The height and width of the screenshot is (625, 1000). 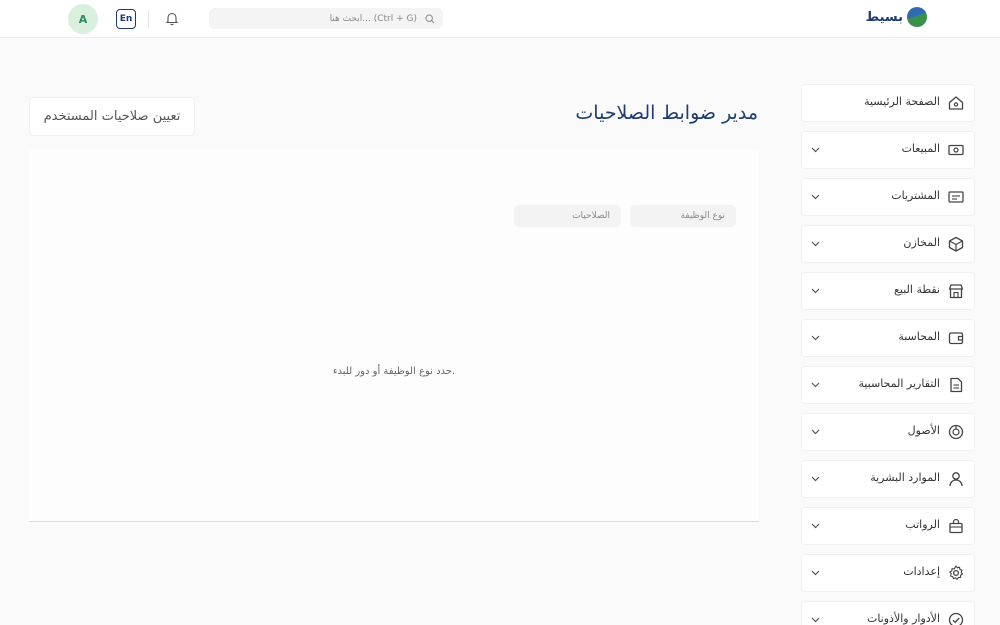 I want to click on sidebar-item-label: المخازن, so click(x=921, y=242).